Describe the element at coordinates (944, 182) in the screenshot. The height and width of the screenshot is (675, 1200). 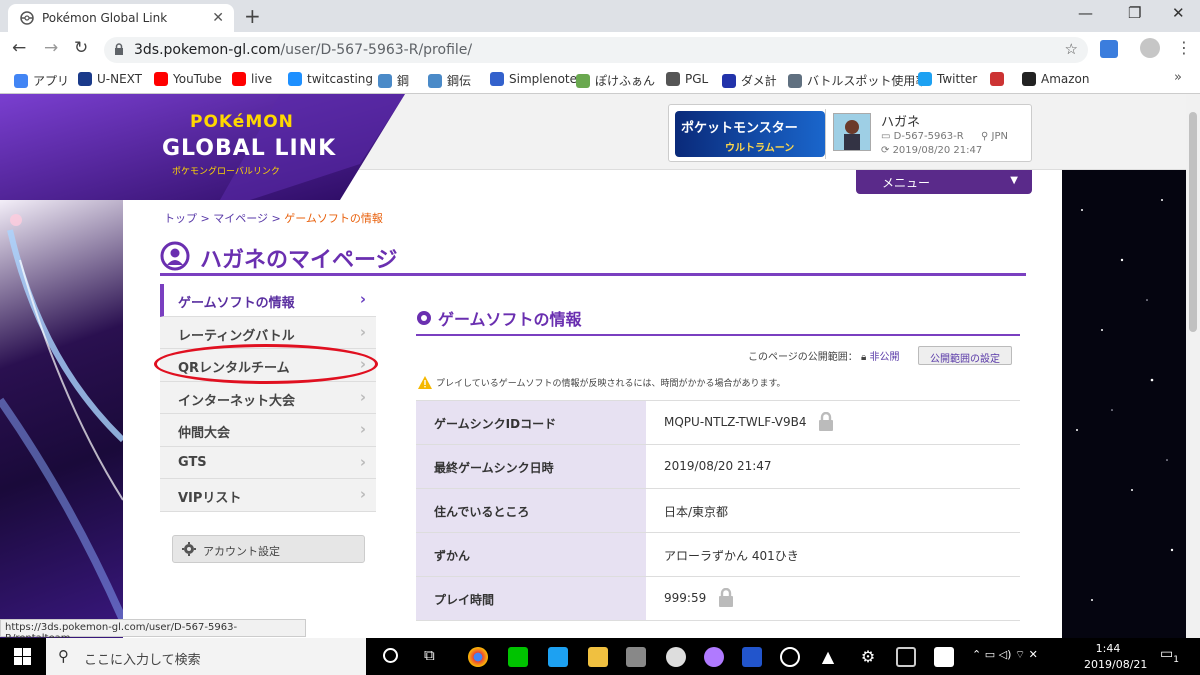
I see `menu-button: メニュー ▼` at that location.